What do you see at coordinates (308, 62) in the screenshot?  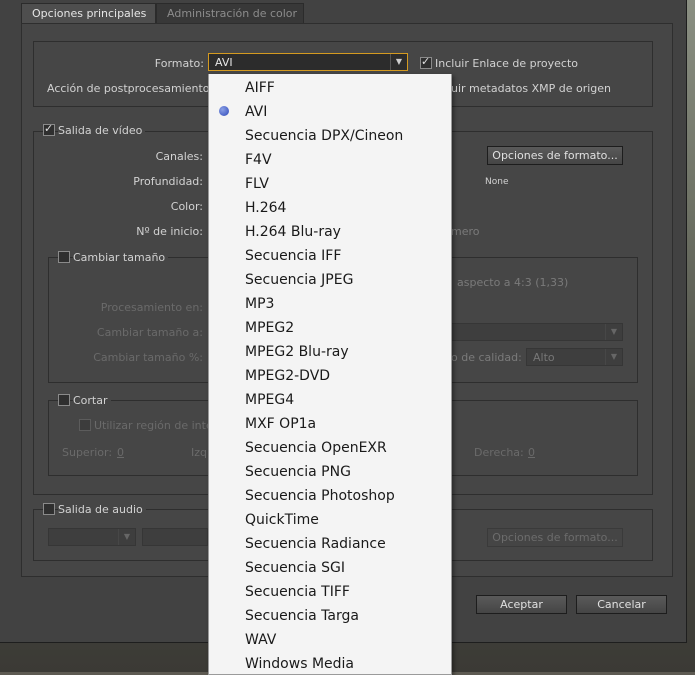 I see `format-select: AVI ▼` at bounding box center [308, 62].